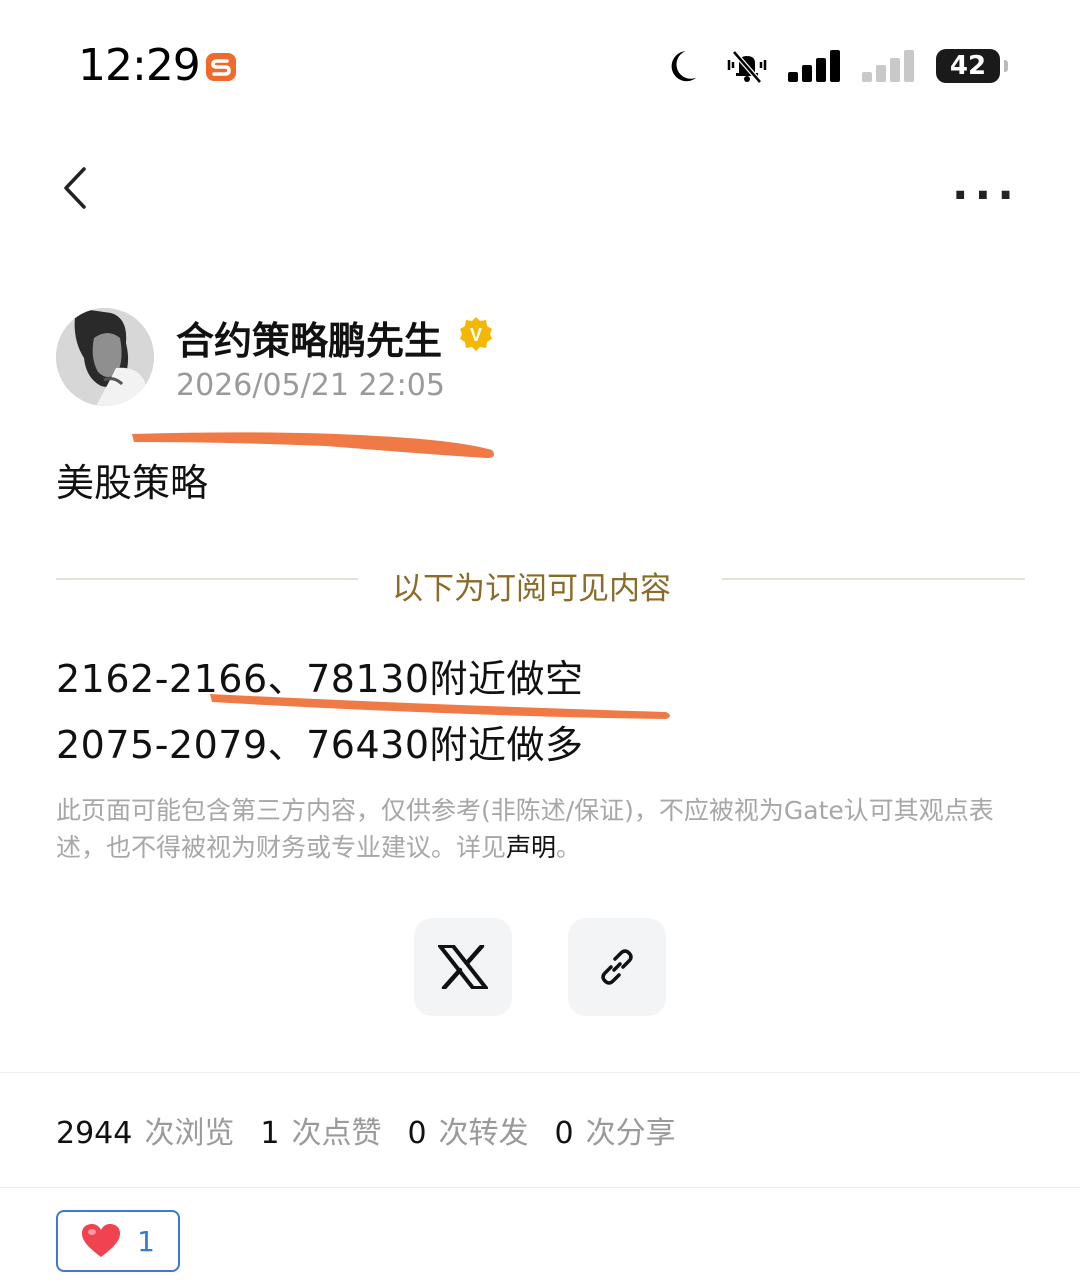  What do you see at coordinates (483, 1133) in the screenshot?
I see `reposts-label: 次转发` at bounding box center [483, 1133].